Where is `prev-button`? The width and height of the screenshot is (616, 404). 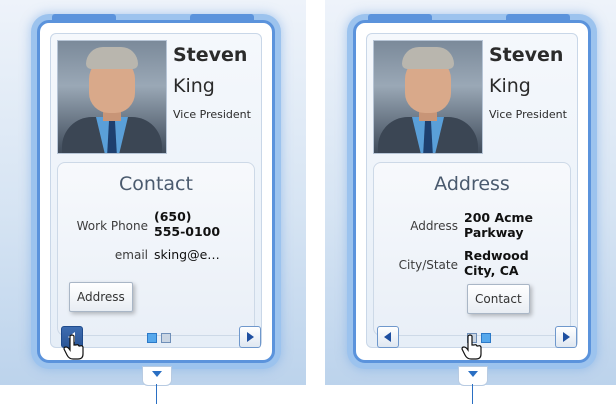
prev-button is located at coordinates (388, 337).